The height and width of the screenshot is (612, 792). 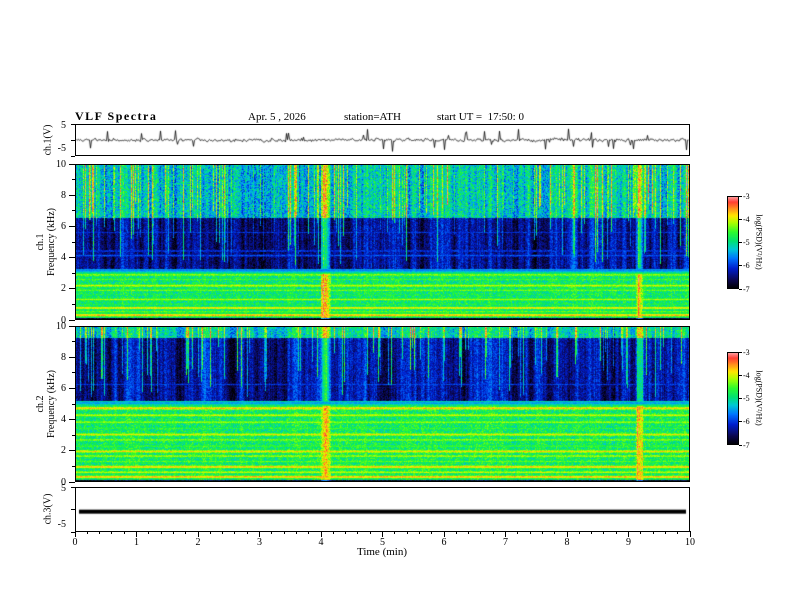 What do you see at coordinates (746, 219) in the screenshot?
I see `colorbar-tick-label: -4` at bounding box center [746, 219].